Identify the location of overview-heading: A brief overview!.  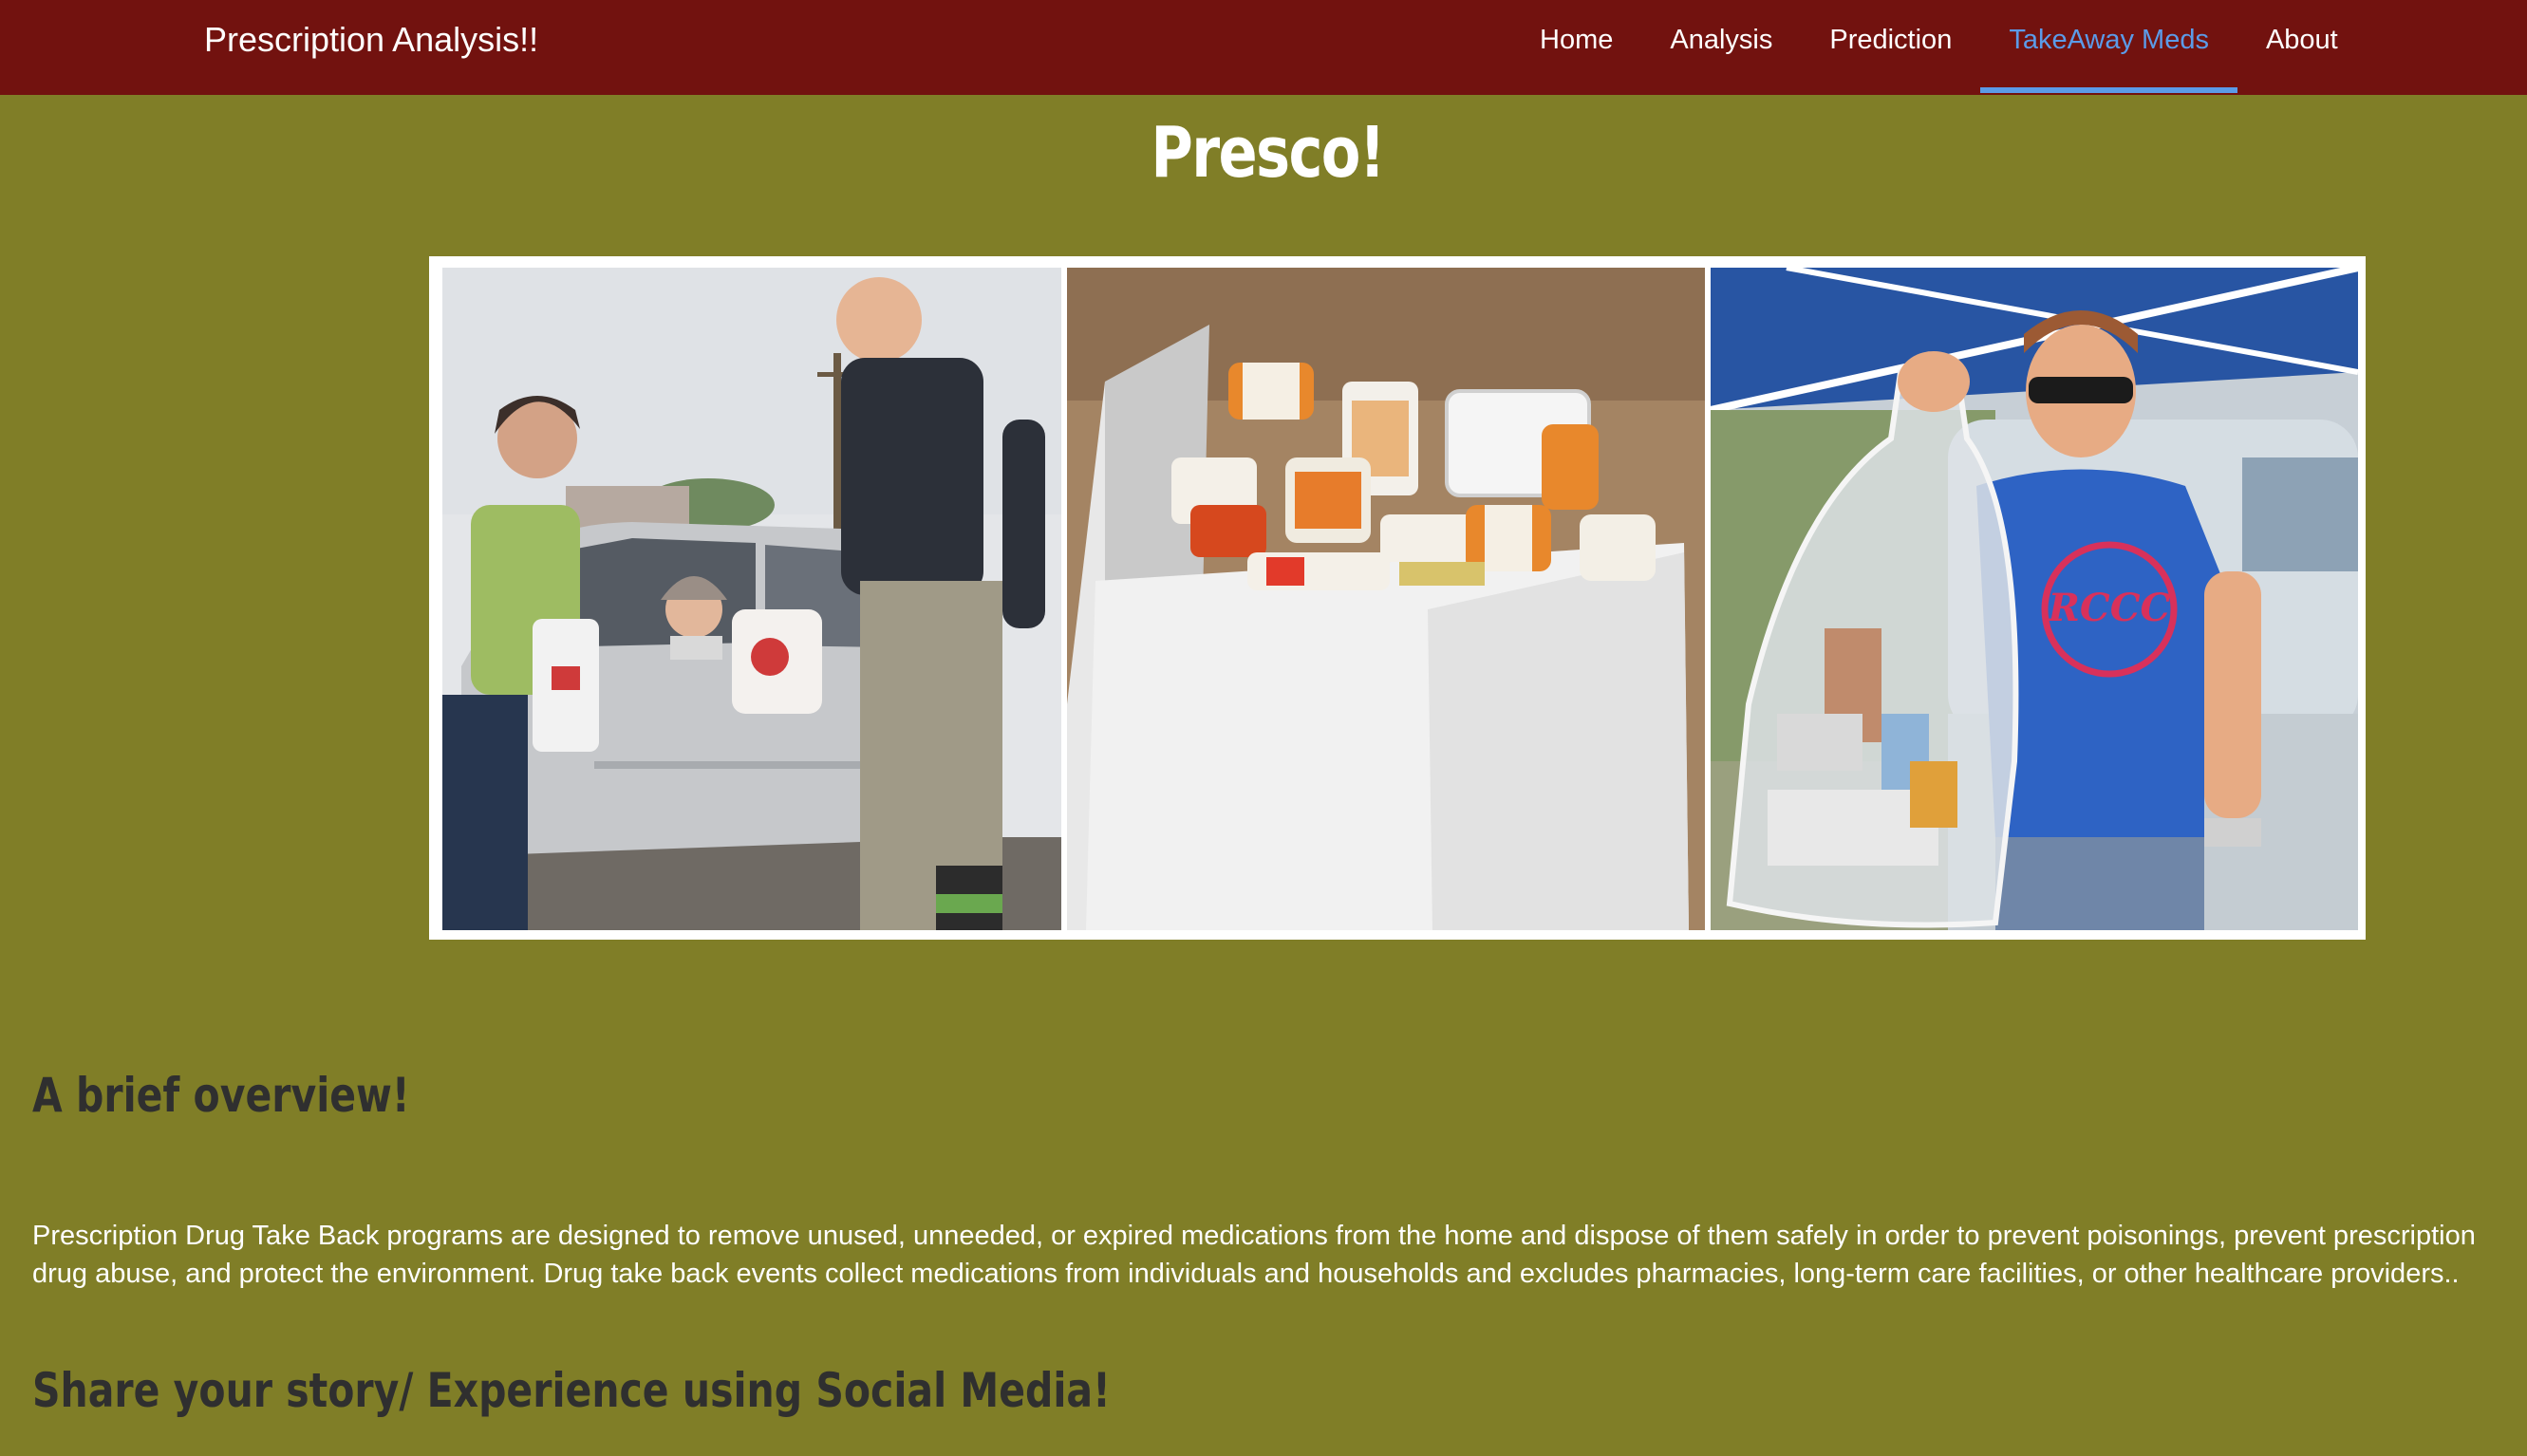
(221, 1095).